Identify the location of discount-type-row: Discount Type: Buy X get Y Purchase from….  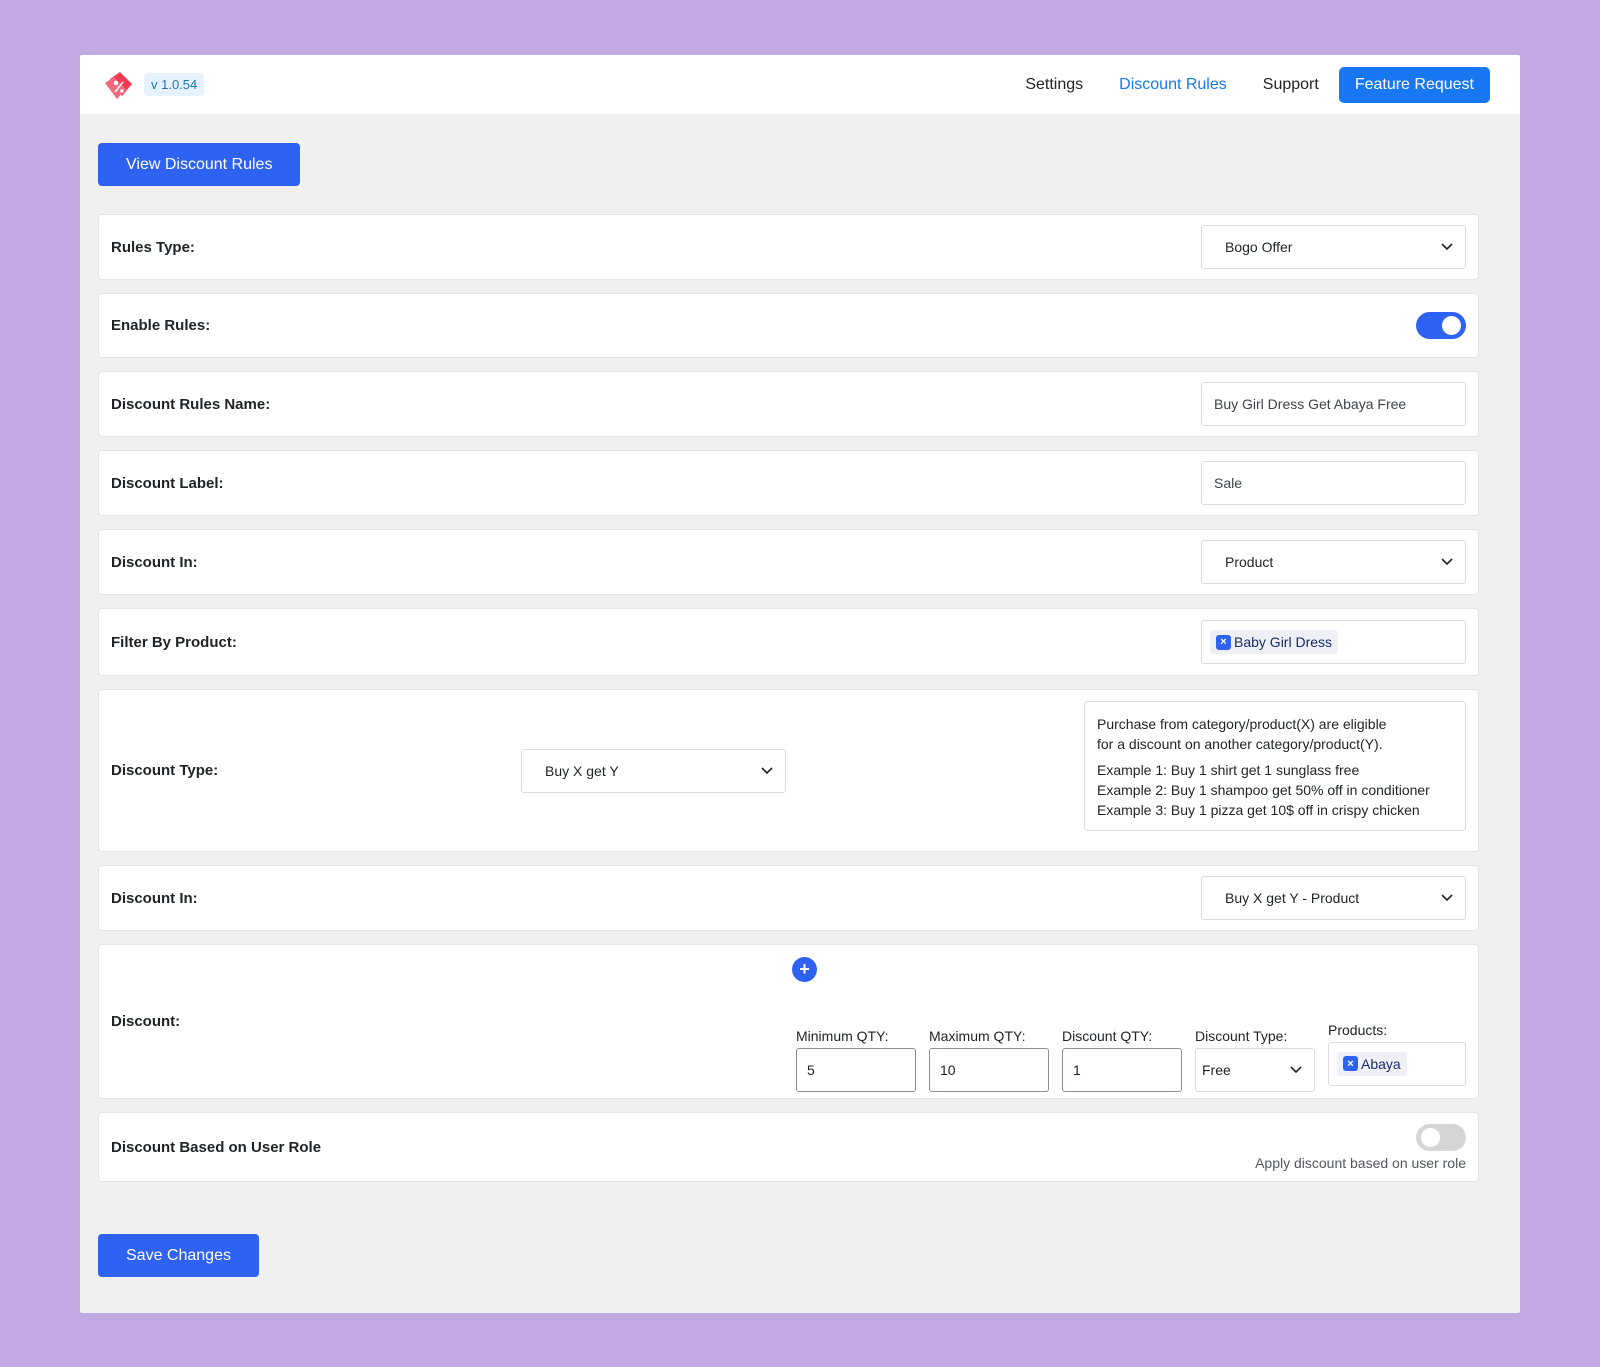
(788, 770).